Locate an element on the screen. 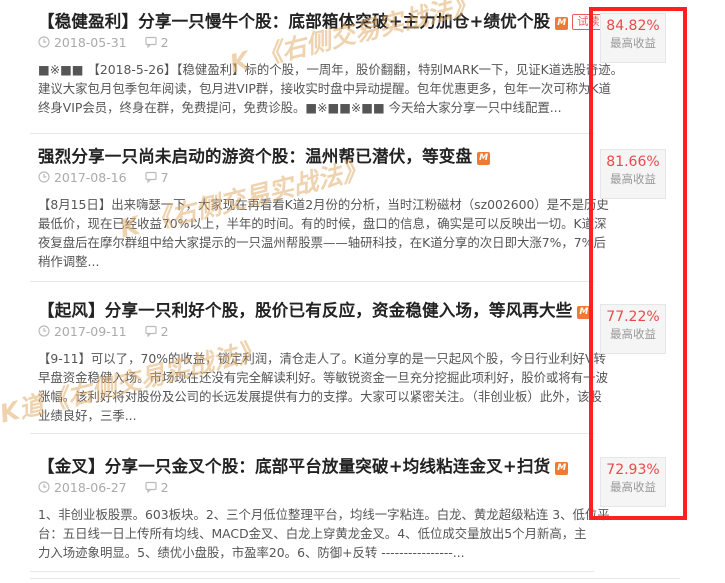  article-meta: 2017-08-16 7 is located at coordinates (103, 177).